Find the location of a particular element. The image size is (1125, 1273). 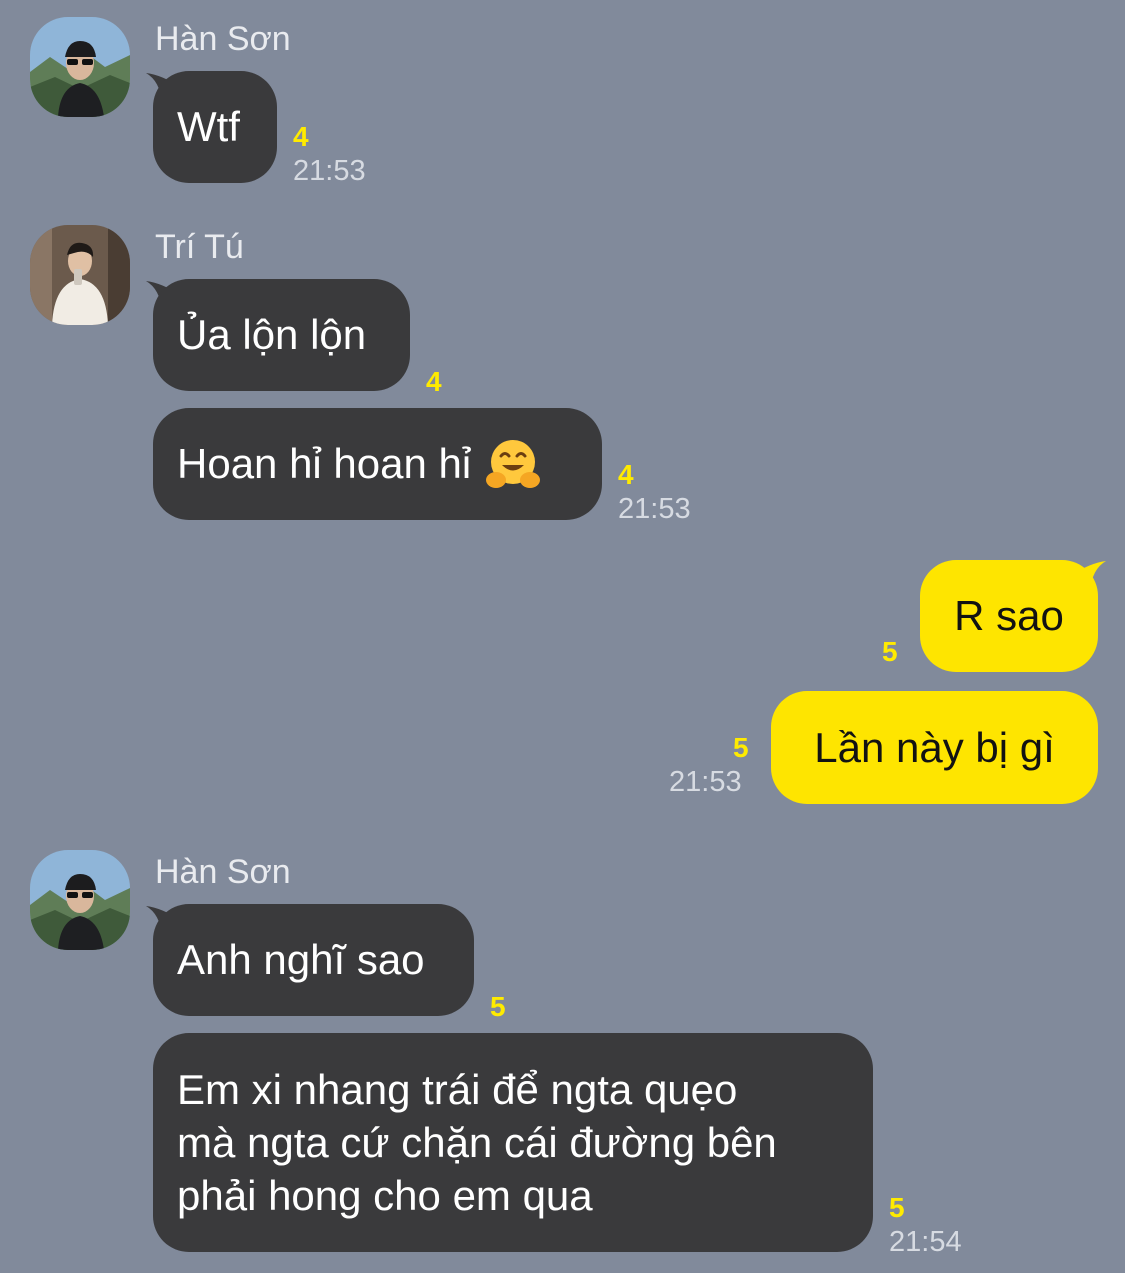

message-bubble: Anh nghĩ sao is located at coordinates (313, 960).